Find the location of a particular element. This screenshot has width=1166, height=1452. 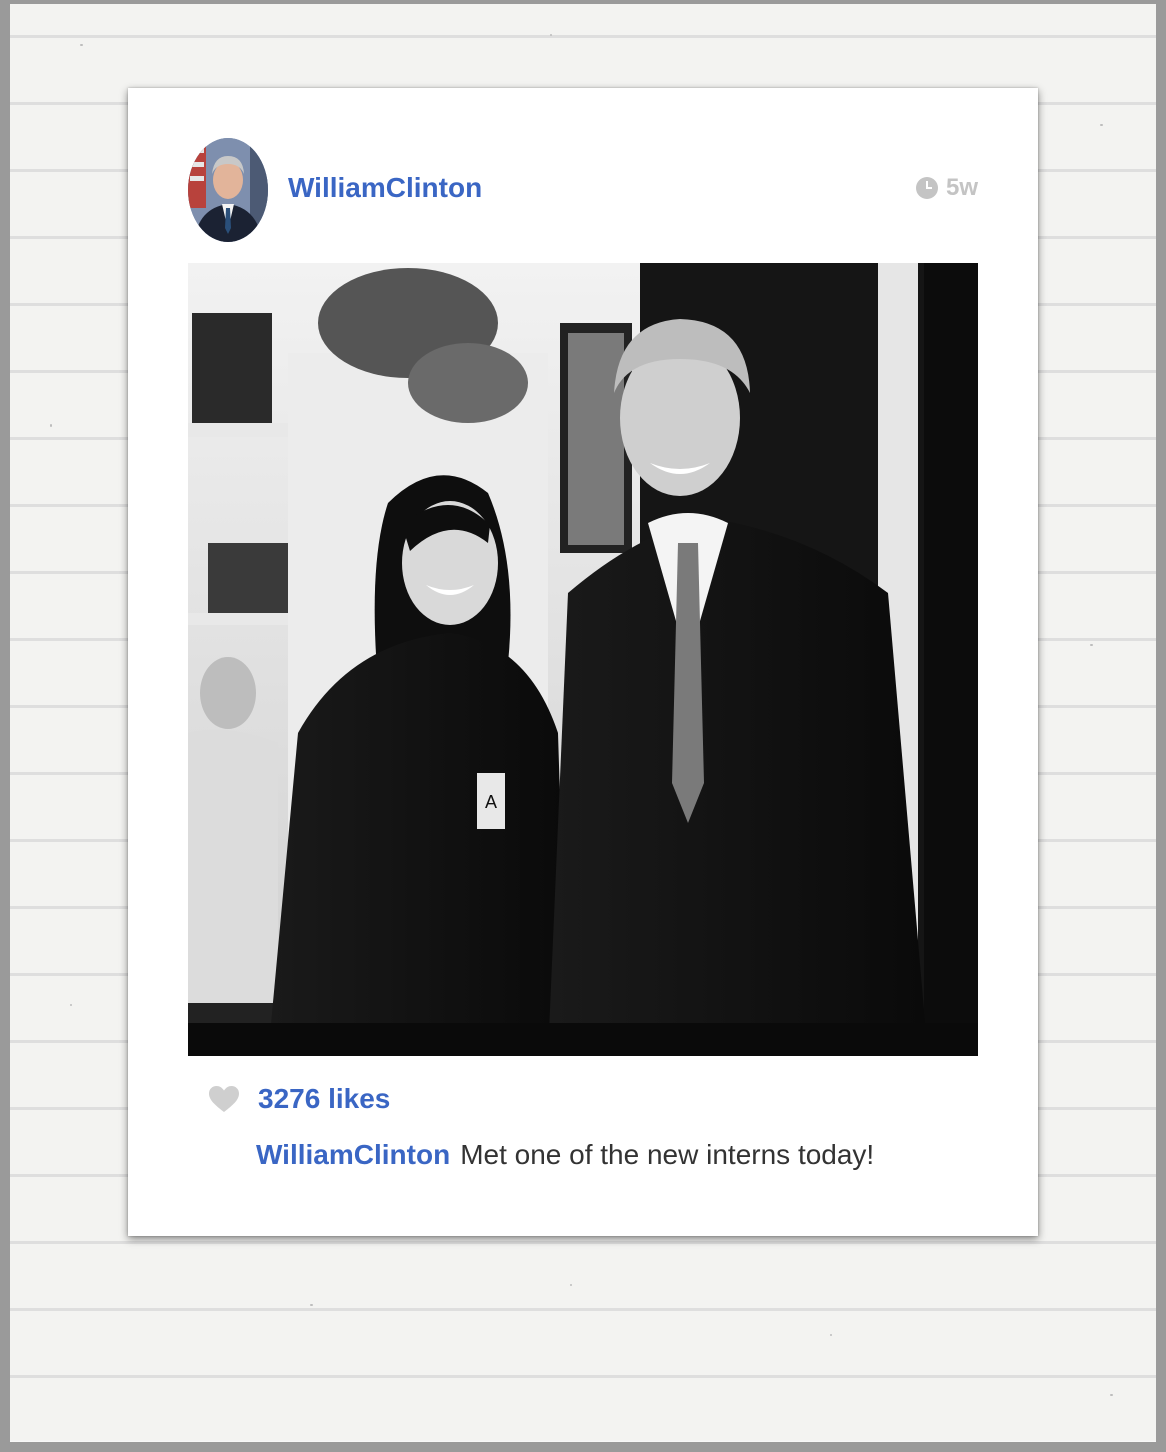

caption-text: Met one of the new interns today! is located at coordinates (667, 1154).